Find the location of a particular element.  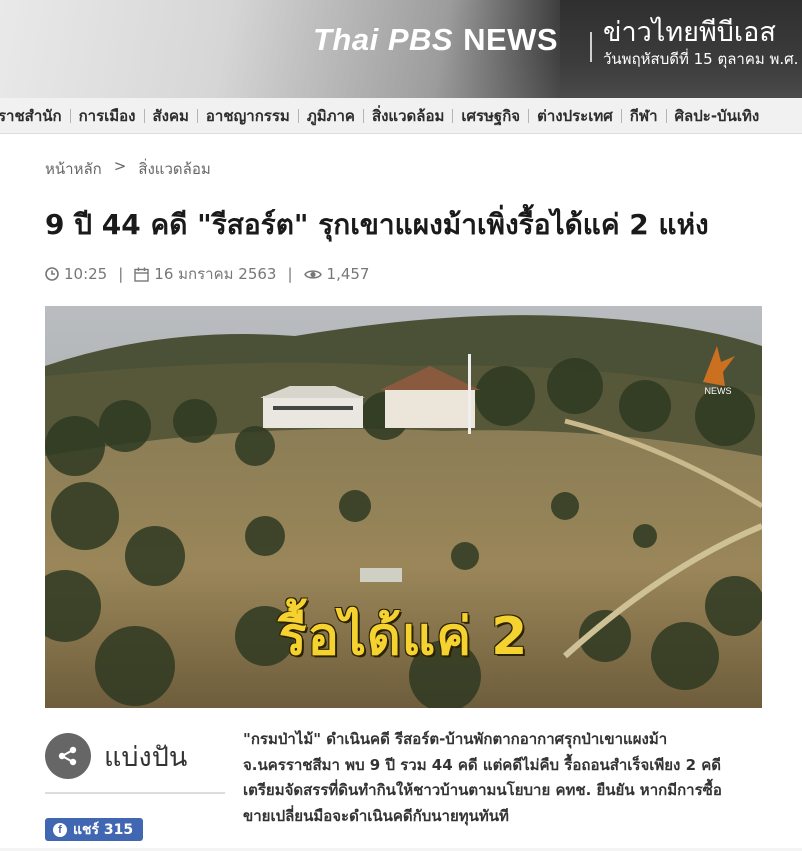

header-date: วันพฤหัสบดีที่ 15 ตุลาคม พ.ศ. is located at coordinates (701, 59).